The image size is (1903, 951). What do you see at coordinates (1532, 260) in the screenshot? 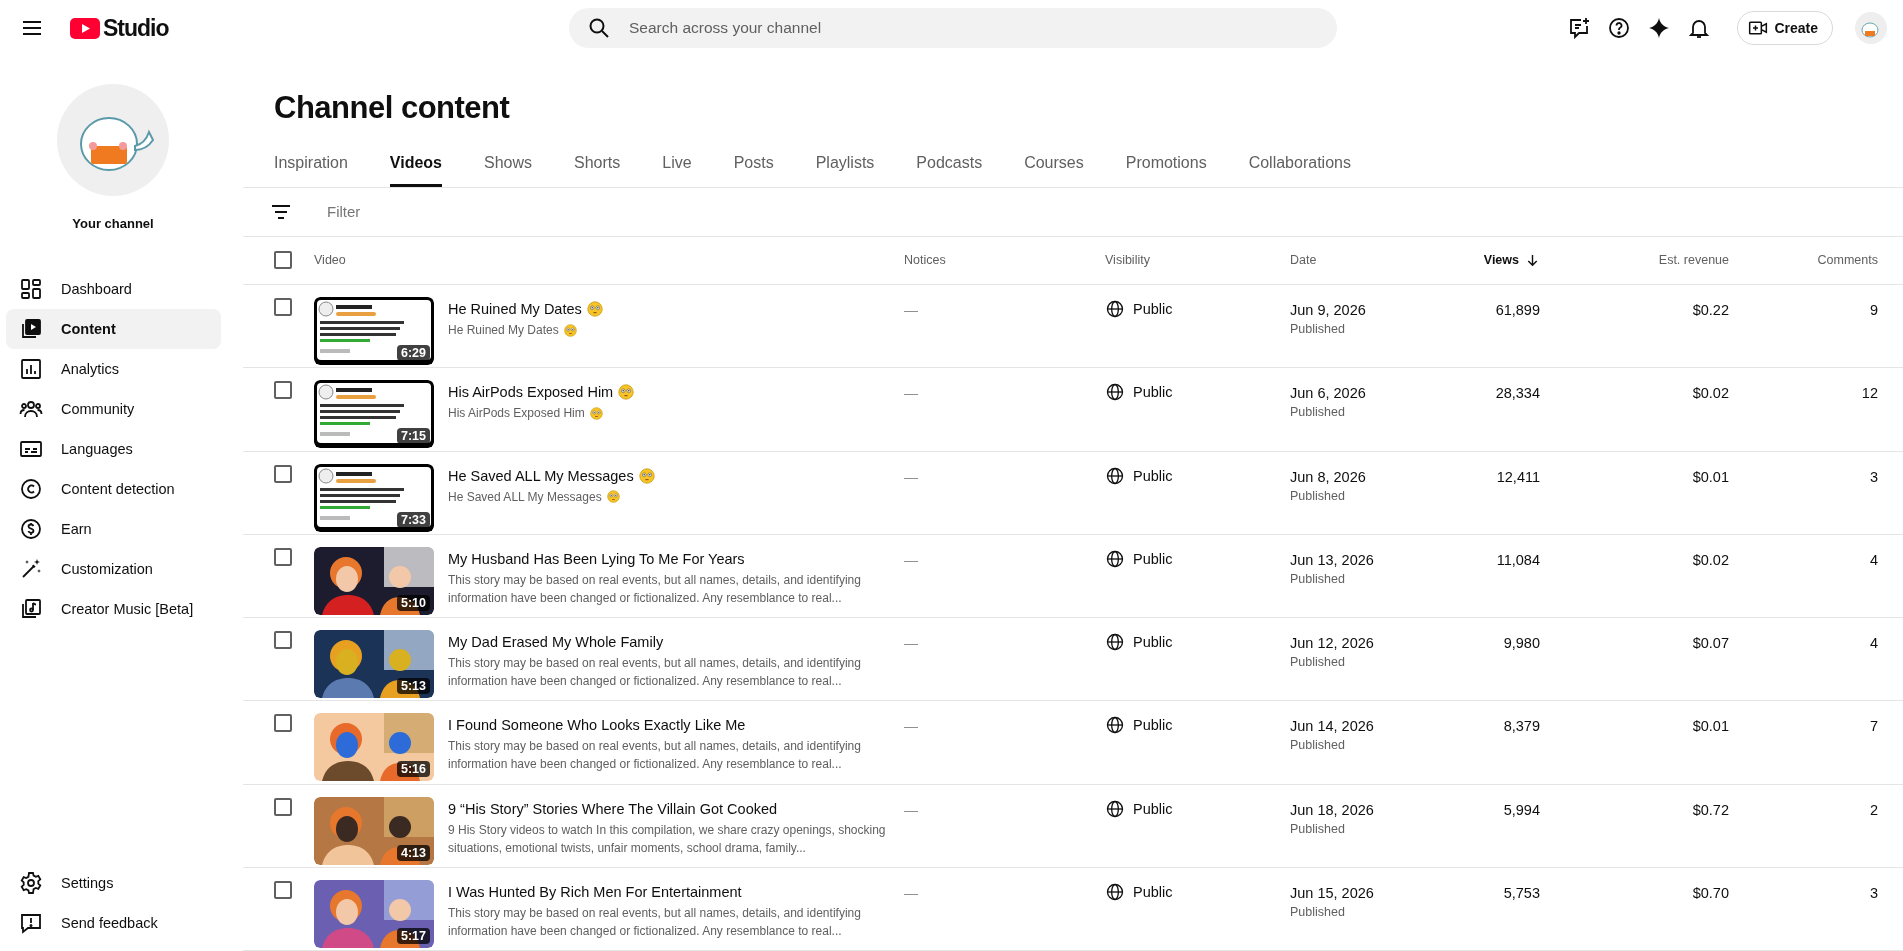
I see `sort-down-icon` at bounding box center [1532, 260].